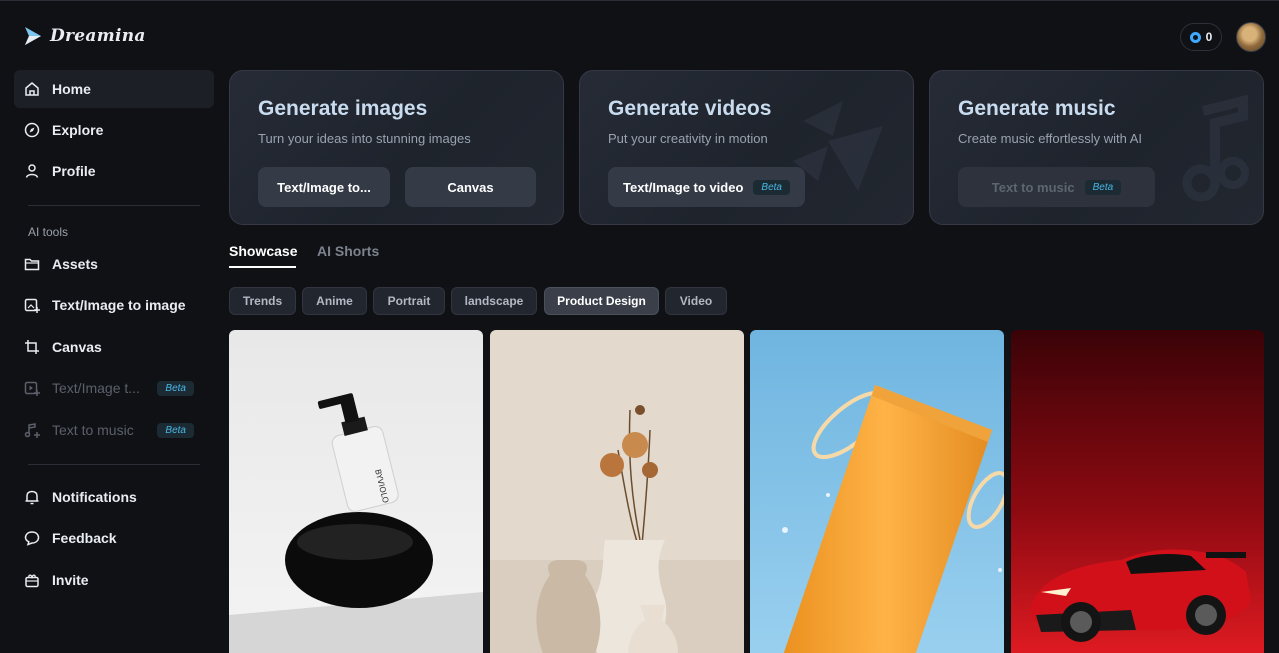  Describe the element at coordinates (470, 187) in the screenshot. I see `canvas-button: Canvas` at that location.